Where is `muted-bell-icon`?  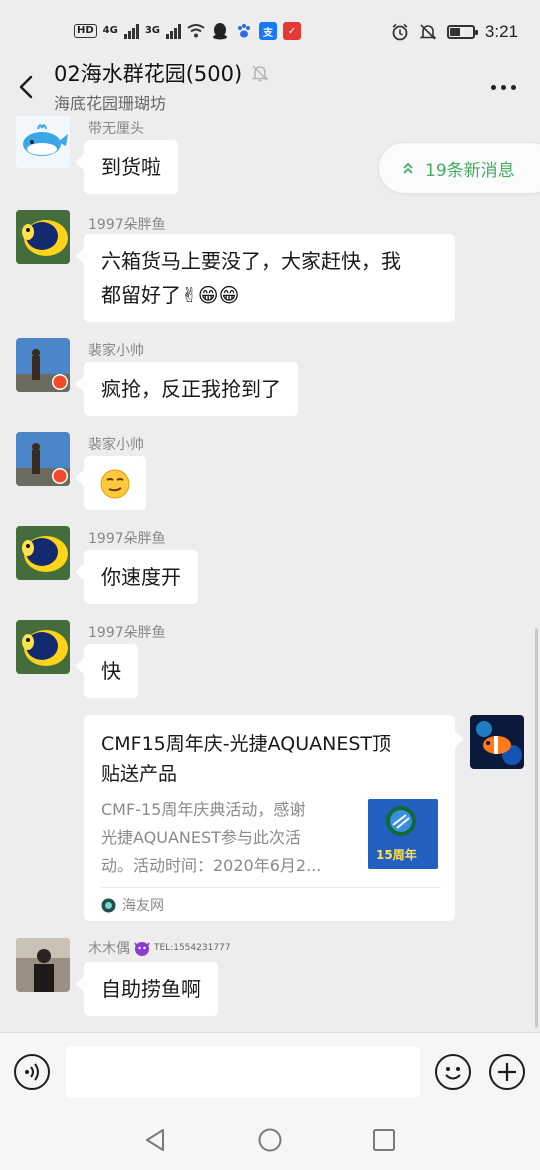
muted-bell-icon is located at coordinates (260, 73).